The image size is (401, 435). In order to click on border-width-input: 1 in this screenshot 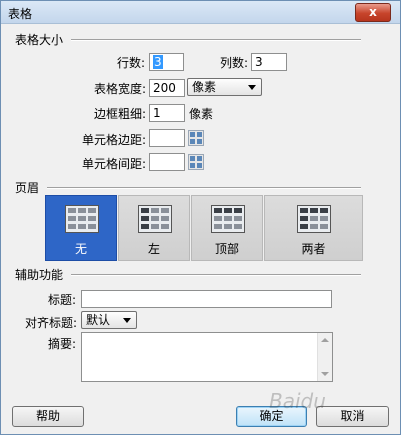, I will do `click(167, 113)`.